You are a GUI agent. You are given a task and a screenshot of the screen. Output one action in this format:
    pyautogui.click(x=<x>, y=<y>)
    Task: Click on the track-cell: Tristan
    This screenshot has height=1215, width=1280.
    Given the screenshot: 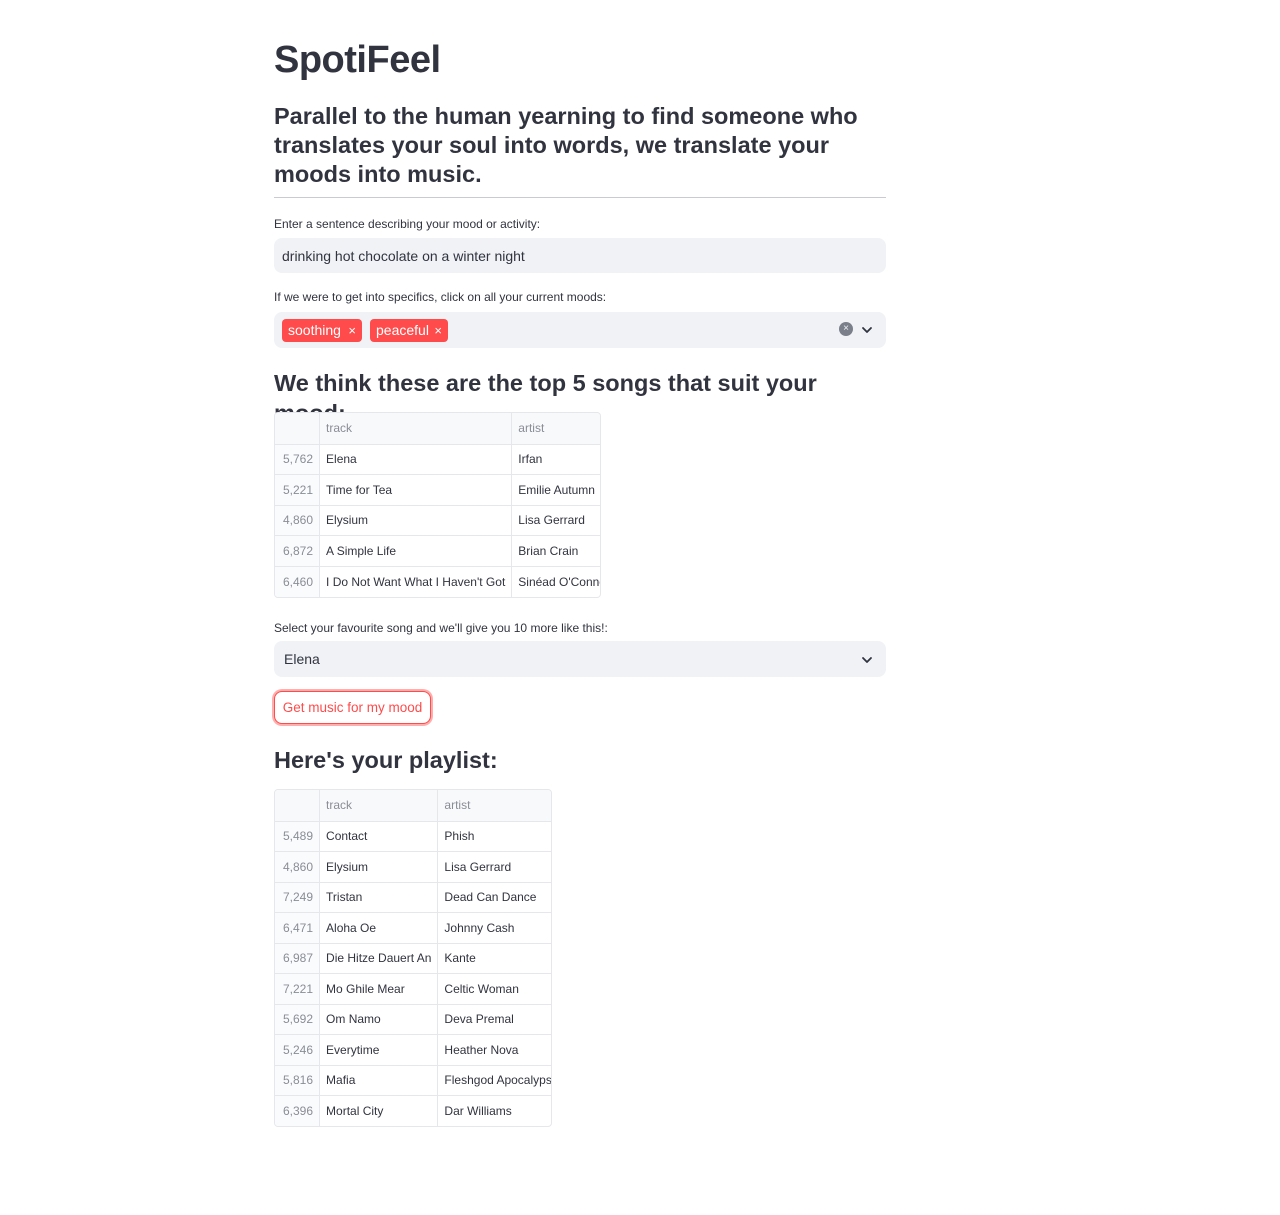 What is the action you would take?
    pyautogui.click(x=379, y=897)
    